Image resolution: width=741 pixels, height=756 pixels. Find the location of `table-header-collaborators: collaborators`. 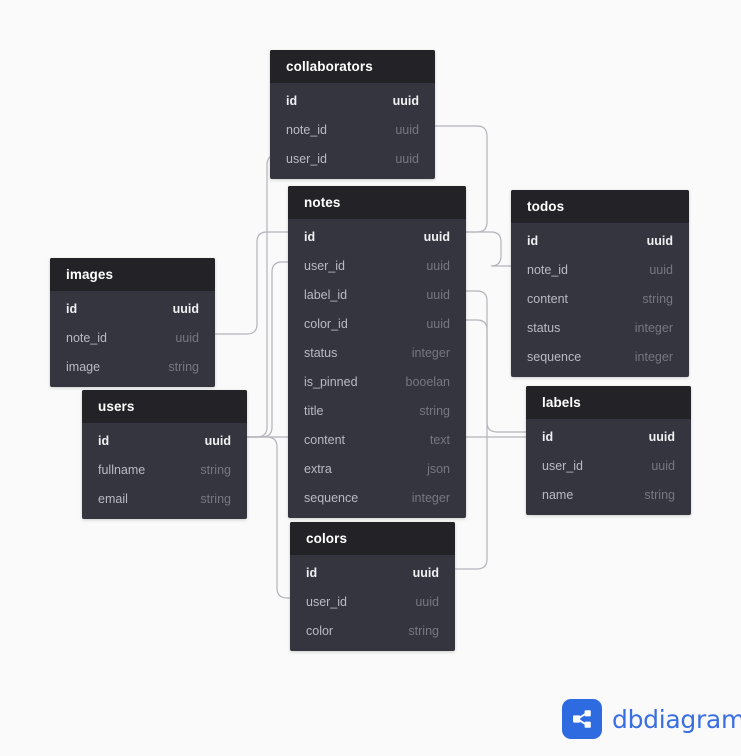

table-header-collaborators: collaborators is located at coordinates (352, 66).